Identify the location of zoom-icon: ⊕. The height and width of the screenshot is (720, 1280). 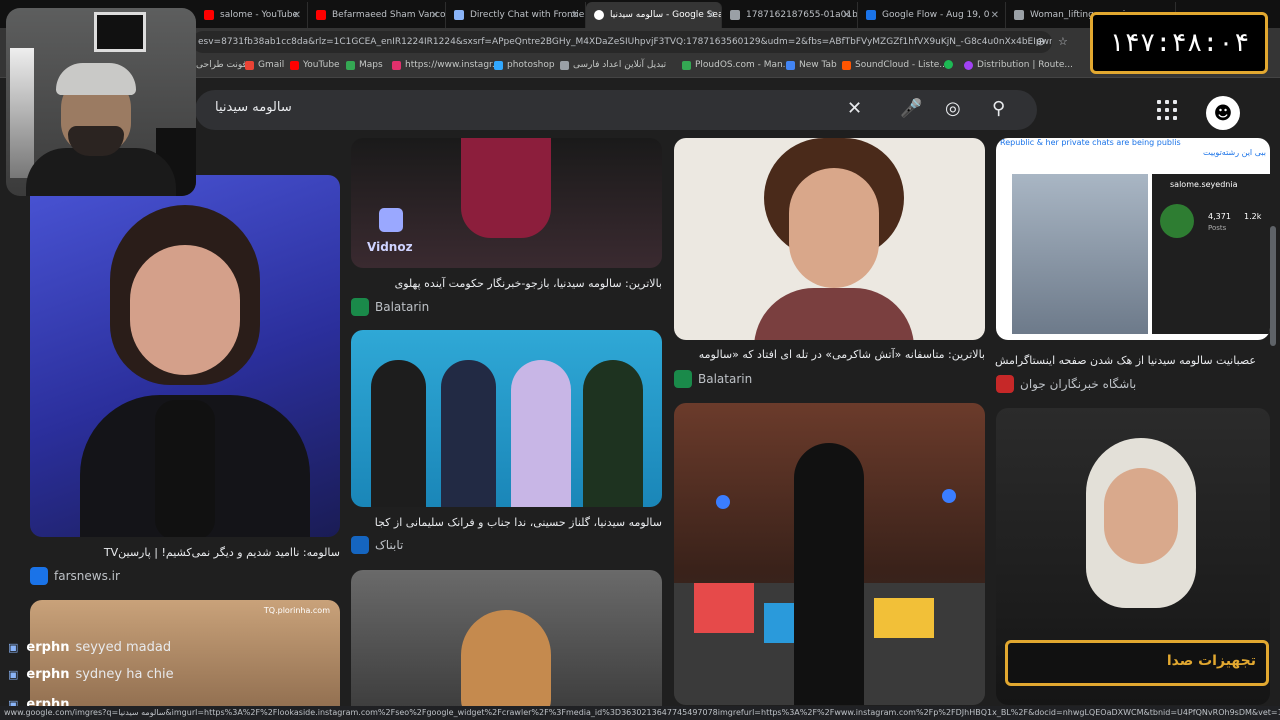
(1040, 41).